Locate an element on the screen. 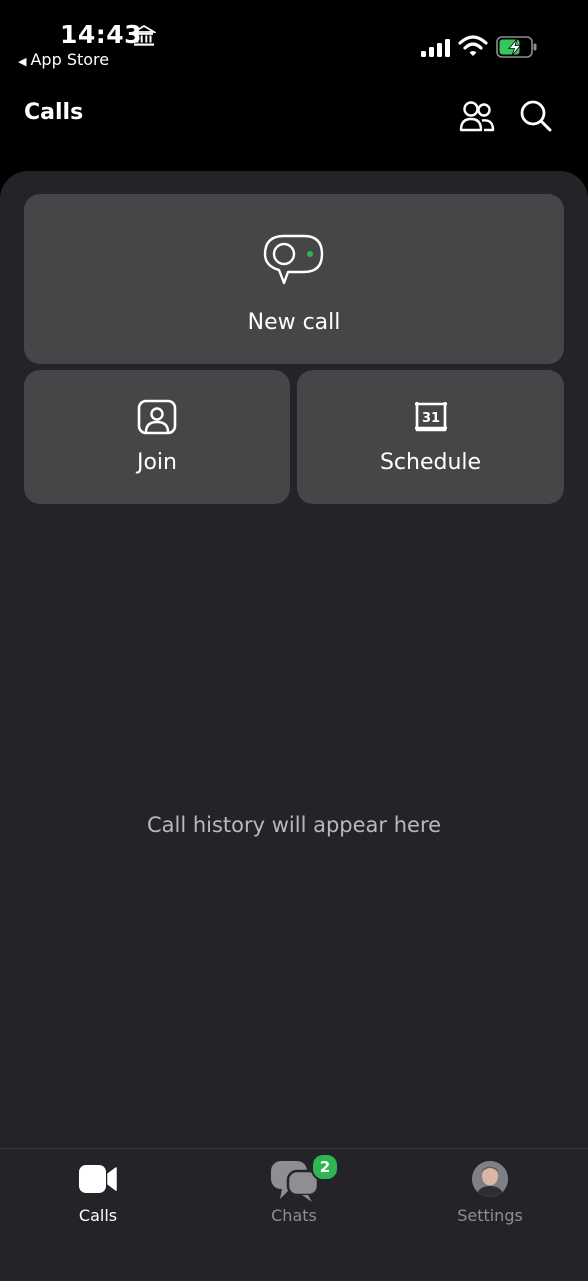 The height and width of the screenshot is (1281, 588). bank-icon is located at coordinates (144, 35).